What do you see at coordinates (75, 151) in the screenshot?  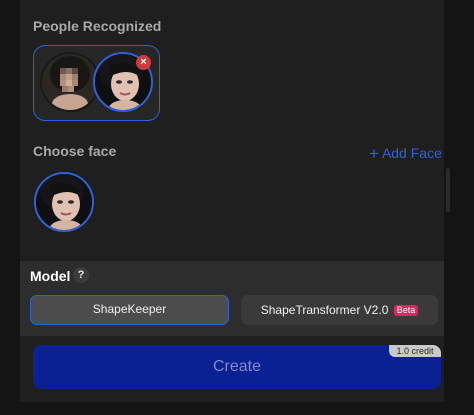 I see `choose-face-title: Choose face` at bounding box center [75, 151].